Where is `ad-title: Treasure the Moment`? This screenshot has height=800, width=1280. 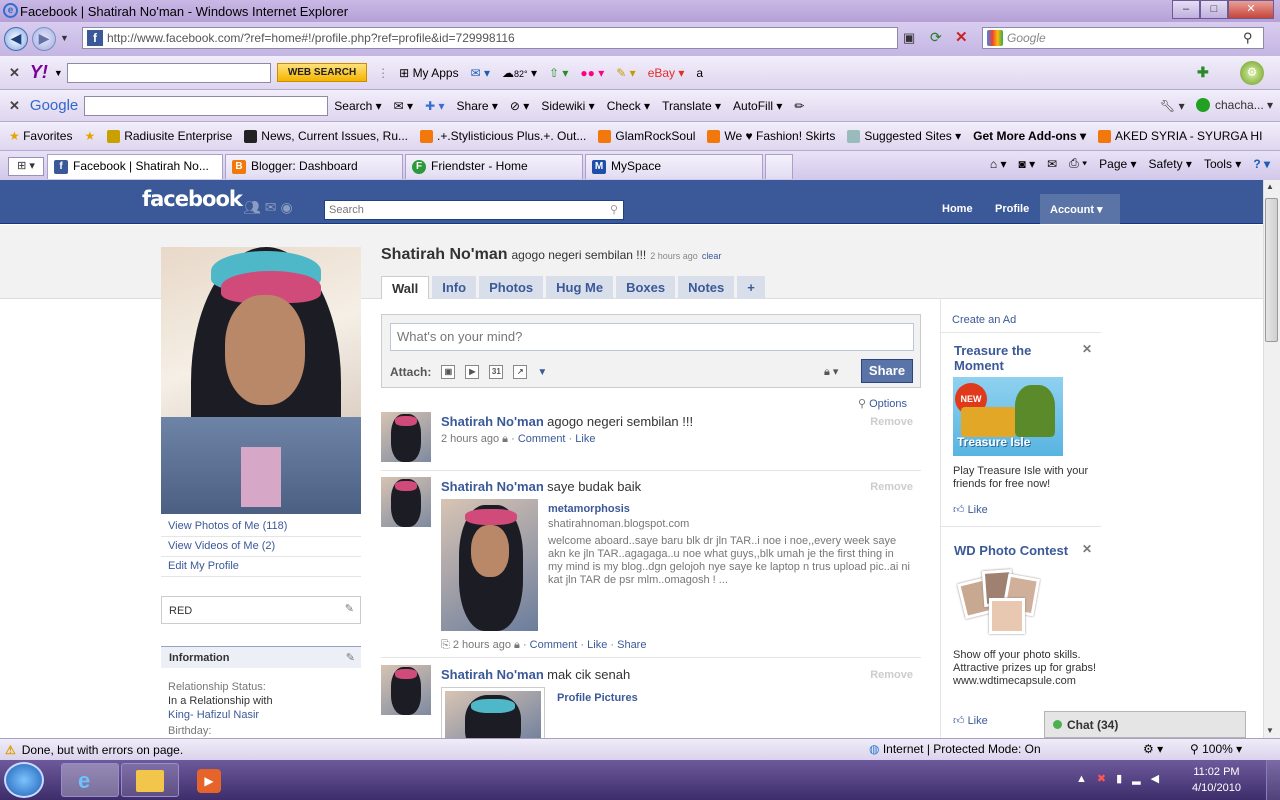
ad-title: Treasure the Moment is located at coordinates (1014, 358).